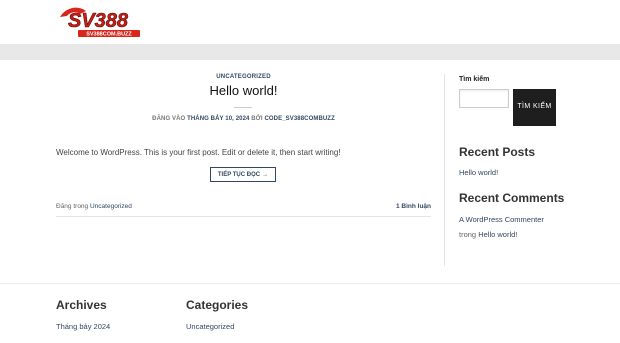 This screenshot has width=620, height=343. What do you see at coordinates (243, 216) in the screenshot?
I see `post-separator` at bounding box center [243, 216].